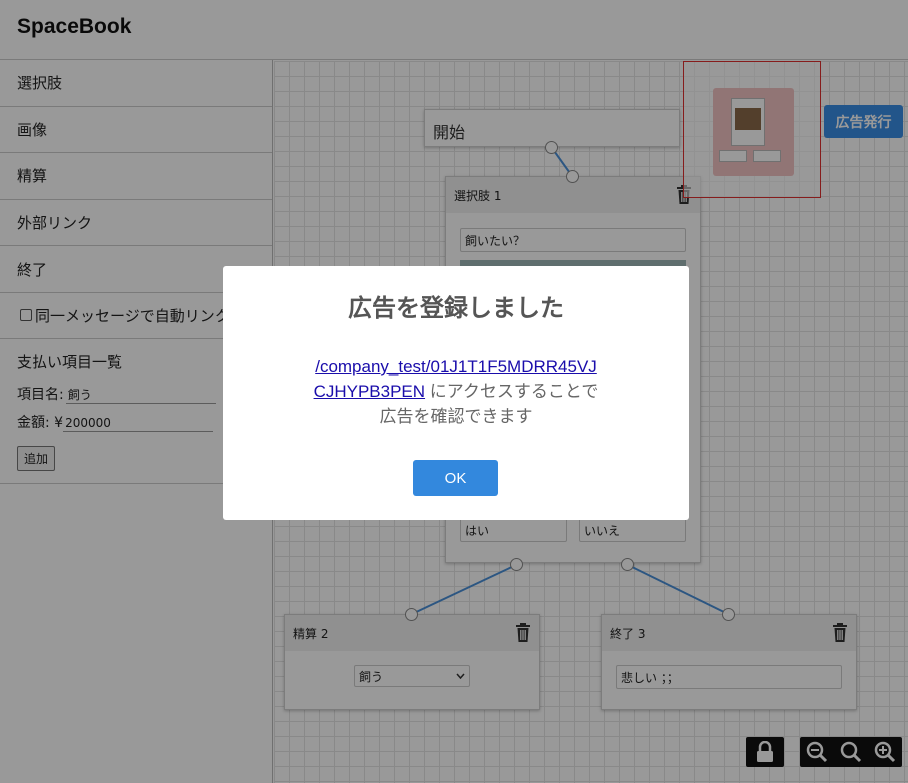  What do you see at coordinates (456, 308) in the screenshot?
I see `dialog-title: 広告を登録しました` at bounding box center [456, 308].